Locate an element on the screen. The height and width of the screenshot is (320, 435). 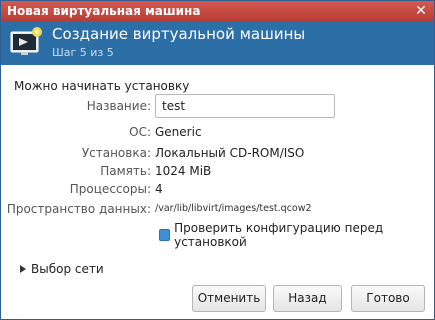
monitor-with-star-icon is located at coordinates (26, 41).